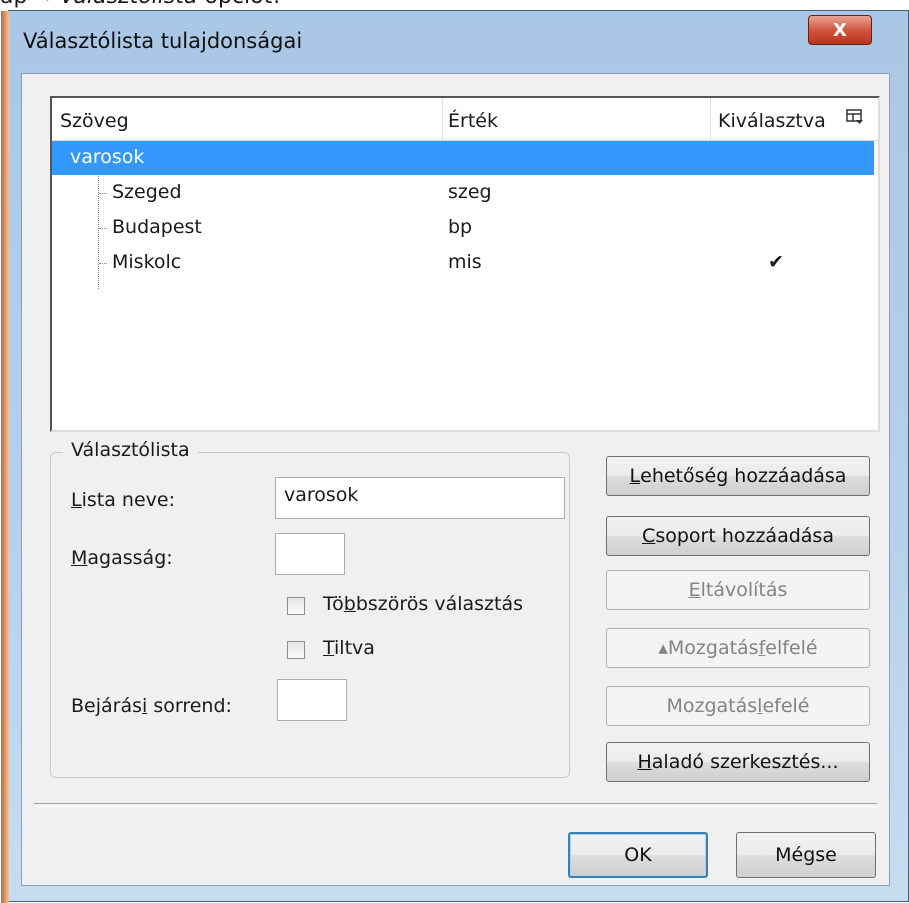 This screenshot has width=909, height=903. I want to click on list-item: Miskolc mis ✔, so click(463, 263).